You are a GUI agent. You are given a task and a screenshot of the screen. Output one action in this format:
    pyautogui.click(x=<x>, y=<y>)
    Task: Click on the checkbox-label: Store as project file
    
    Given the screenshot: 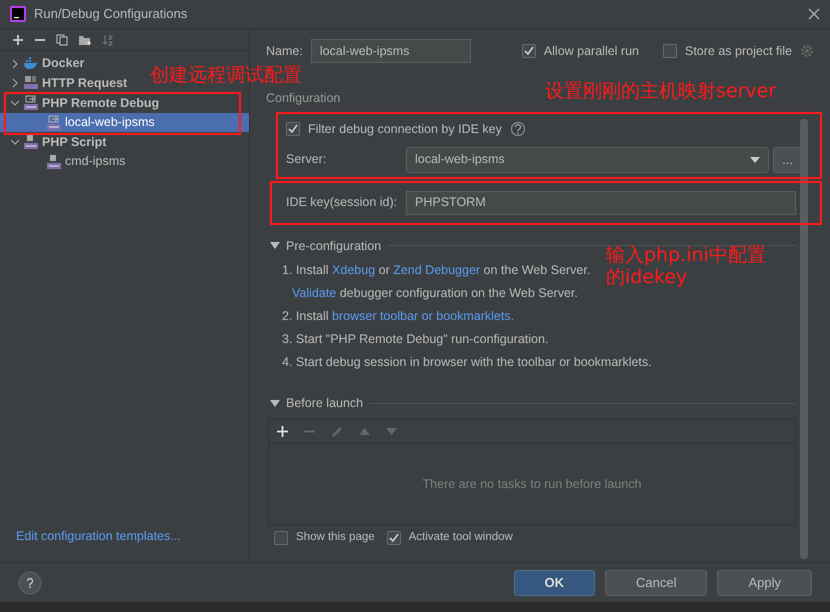 What is the action you would take?
    pyautogui.click(x=738, y=51)
    